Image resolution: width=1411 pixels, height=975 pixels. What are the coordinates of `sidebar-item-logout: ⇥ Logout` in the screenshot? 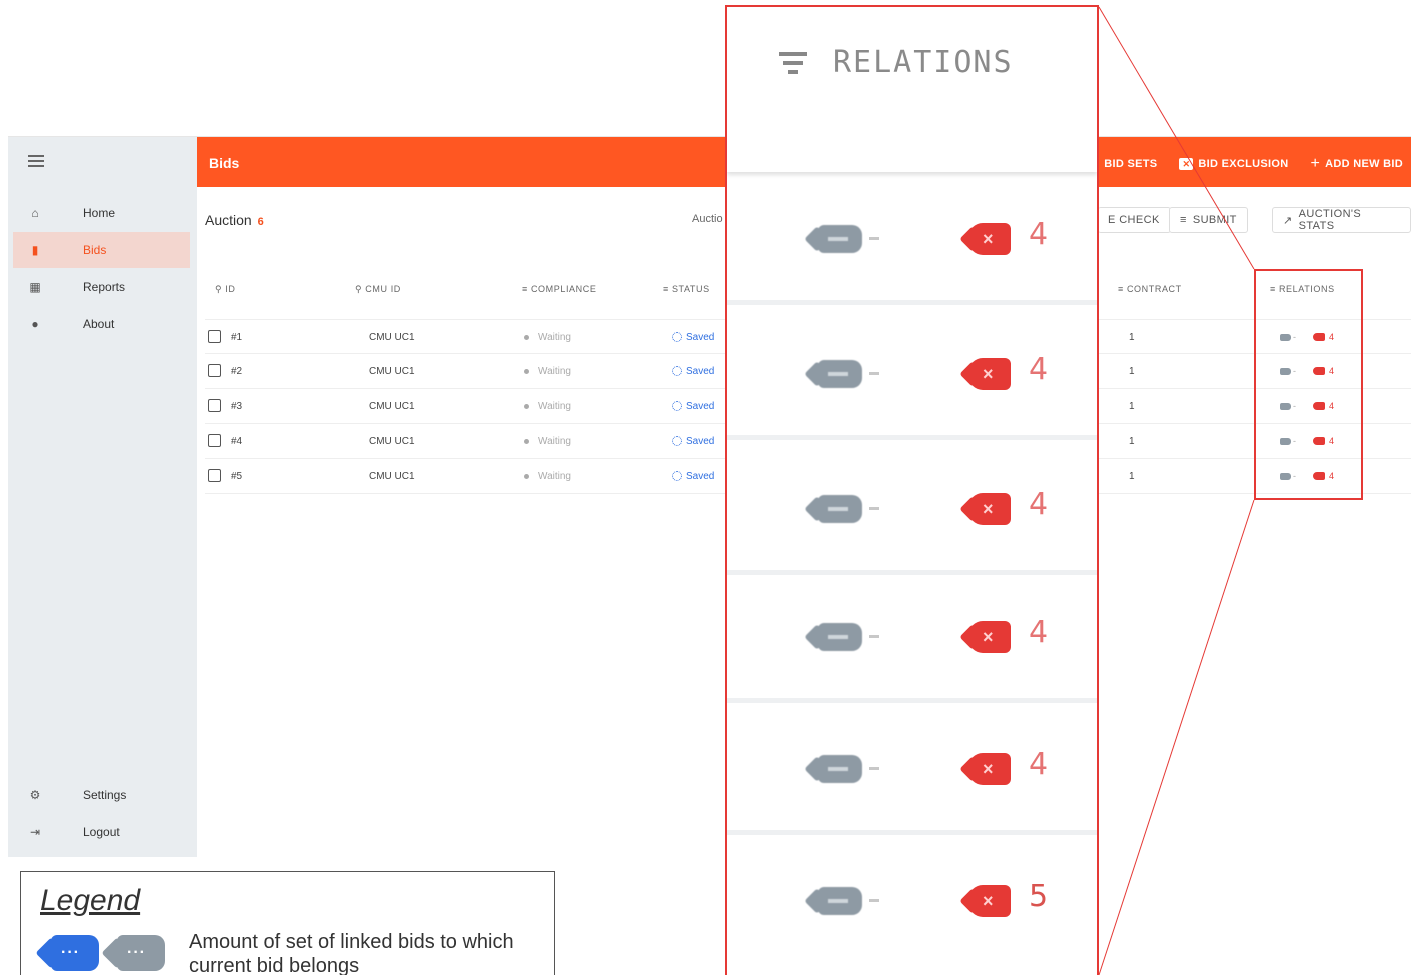 It's located at (101, 832).